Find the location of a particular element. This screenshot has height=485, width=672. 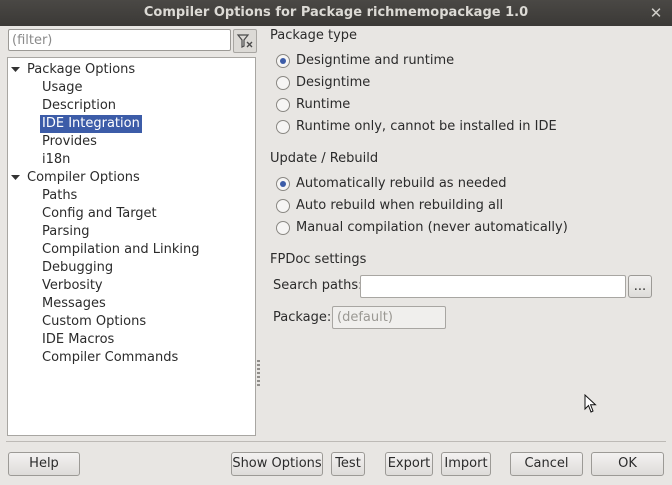

package-type-option-label: Designtime is located at coordinates (333, 82).